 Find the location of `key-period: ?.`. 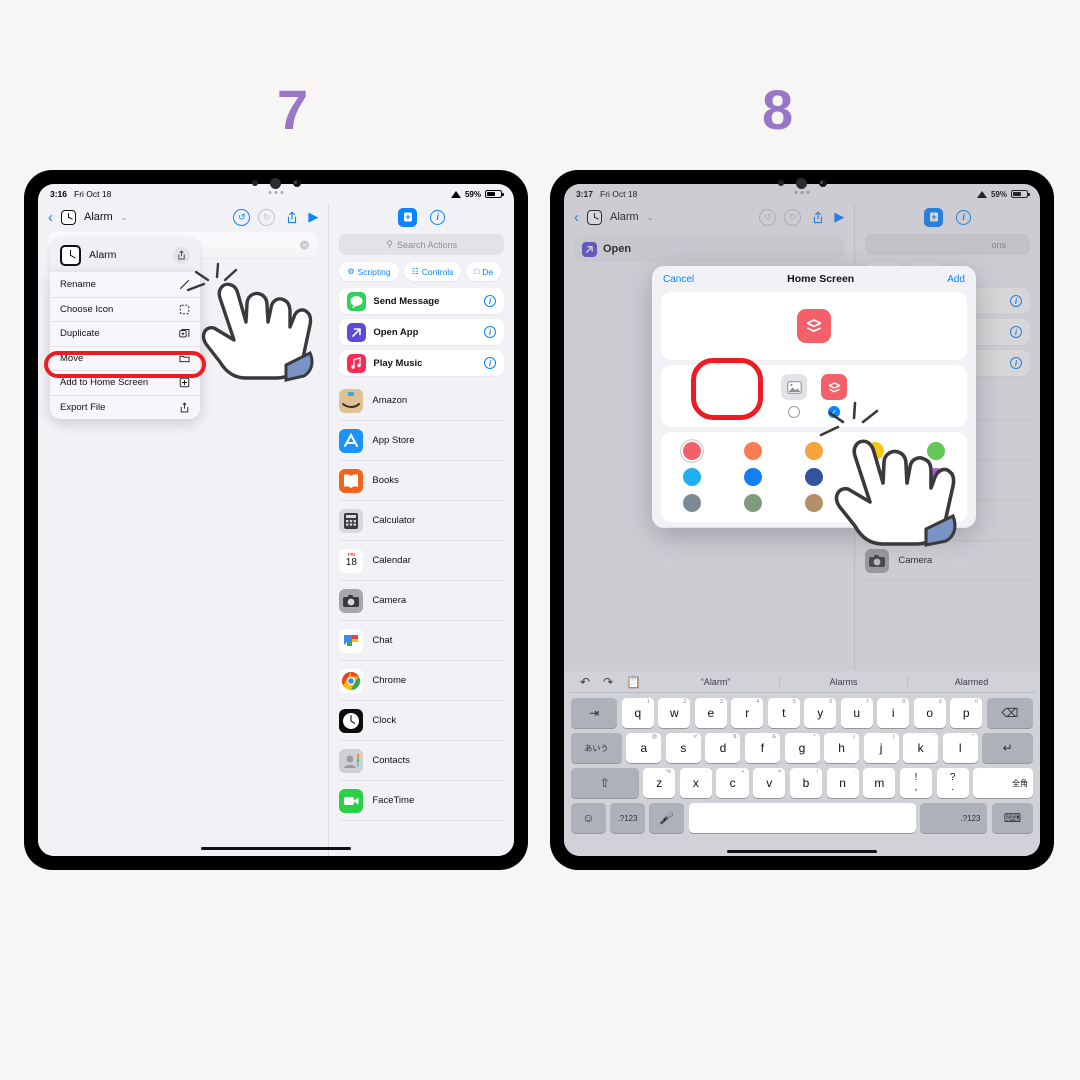

key-period: ?. is located at coordinates (952, 783).